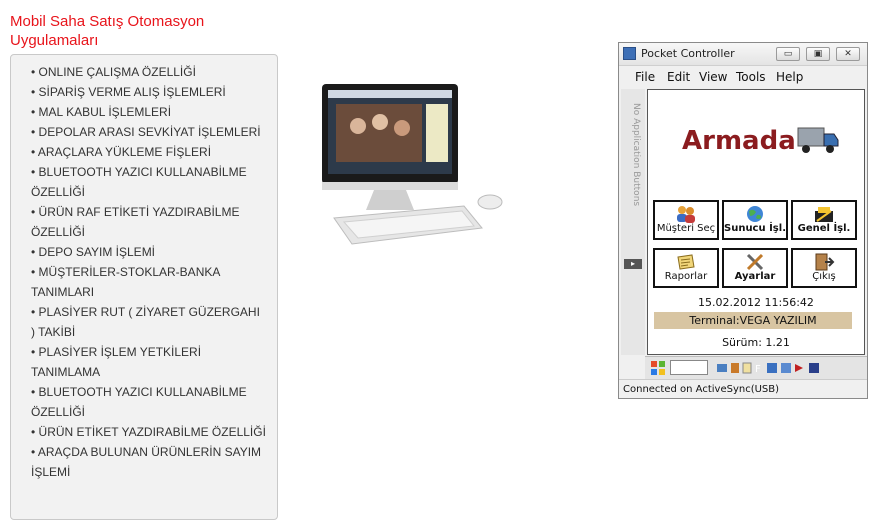 This screenshot has width=896, height=532. I want to click on sip-input-box, so click(689, 367).